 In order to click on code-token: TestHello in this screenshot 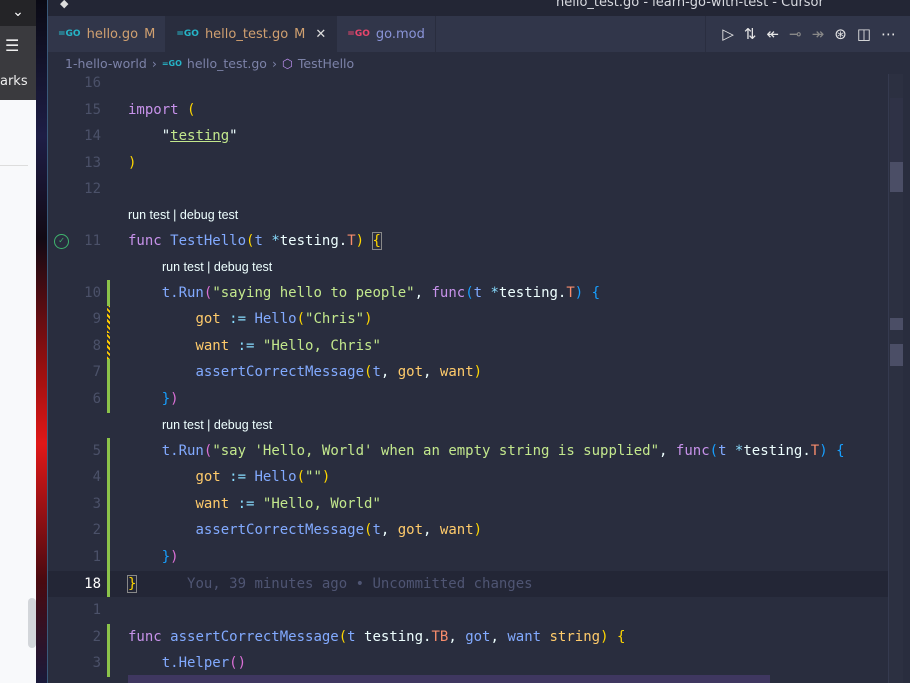, I will do `click(208, 240)`.